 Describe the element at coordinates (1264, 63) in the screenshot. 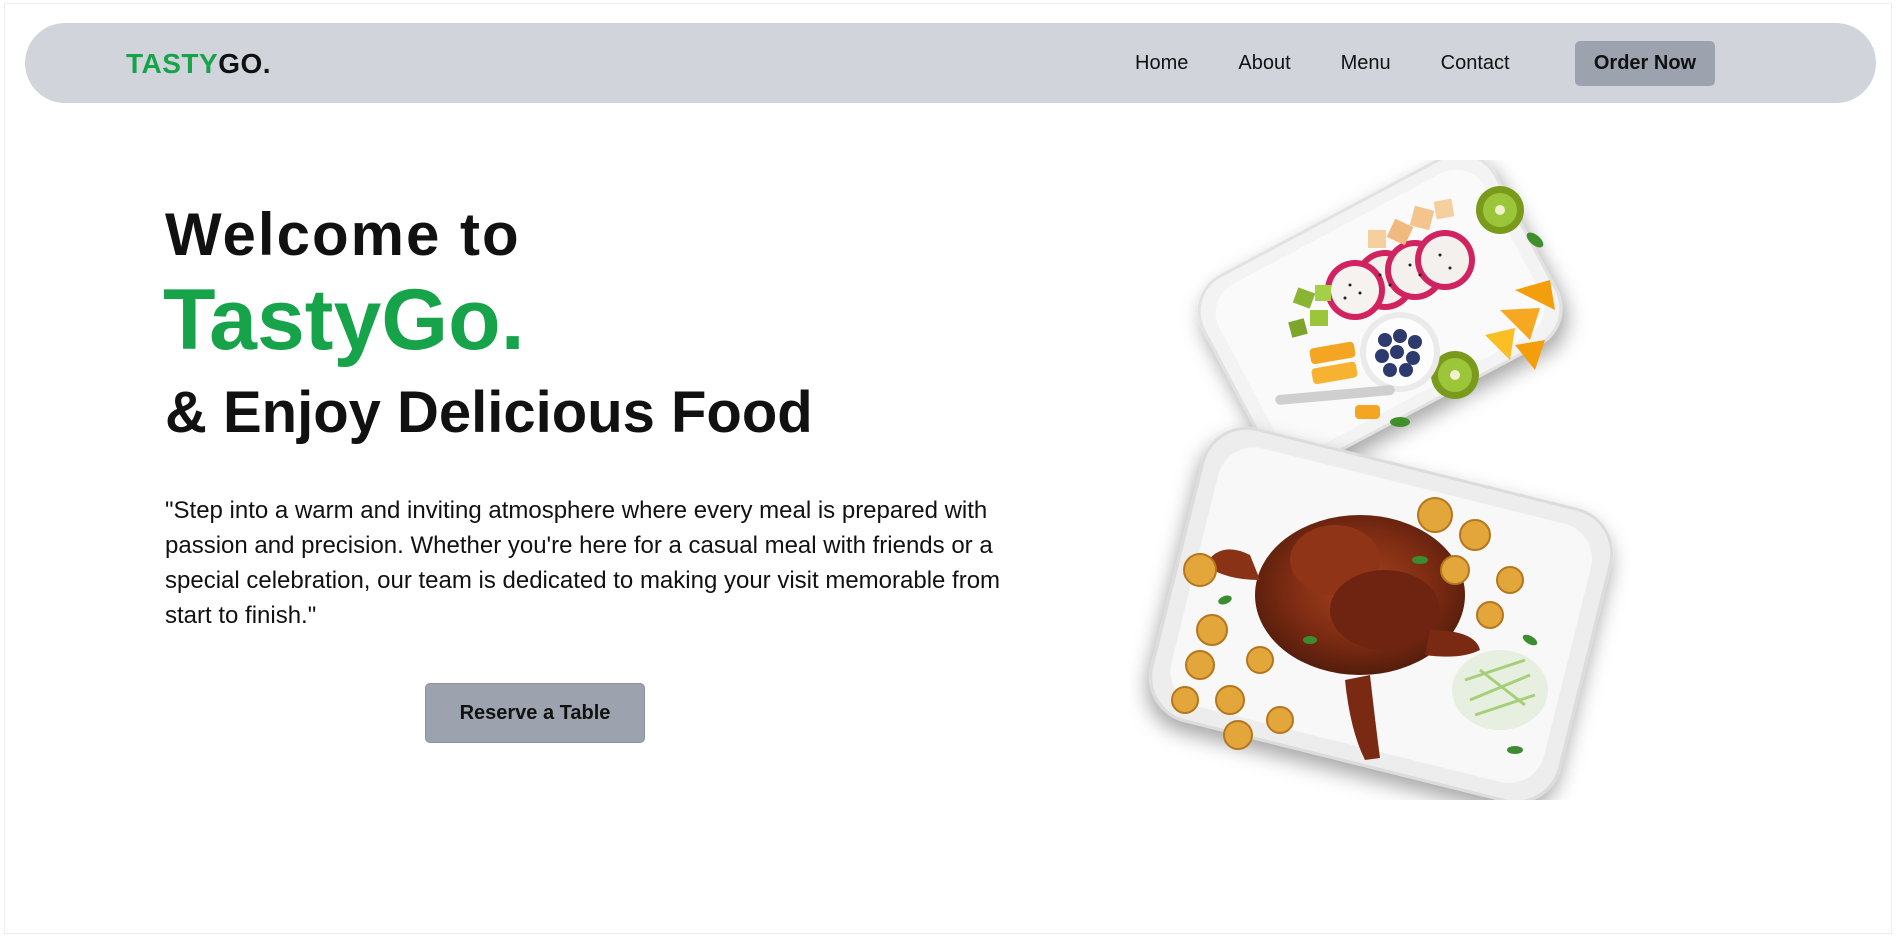

I see `nav-link-about: About` at that location.